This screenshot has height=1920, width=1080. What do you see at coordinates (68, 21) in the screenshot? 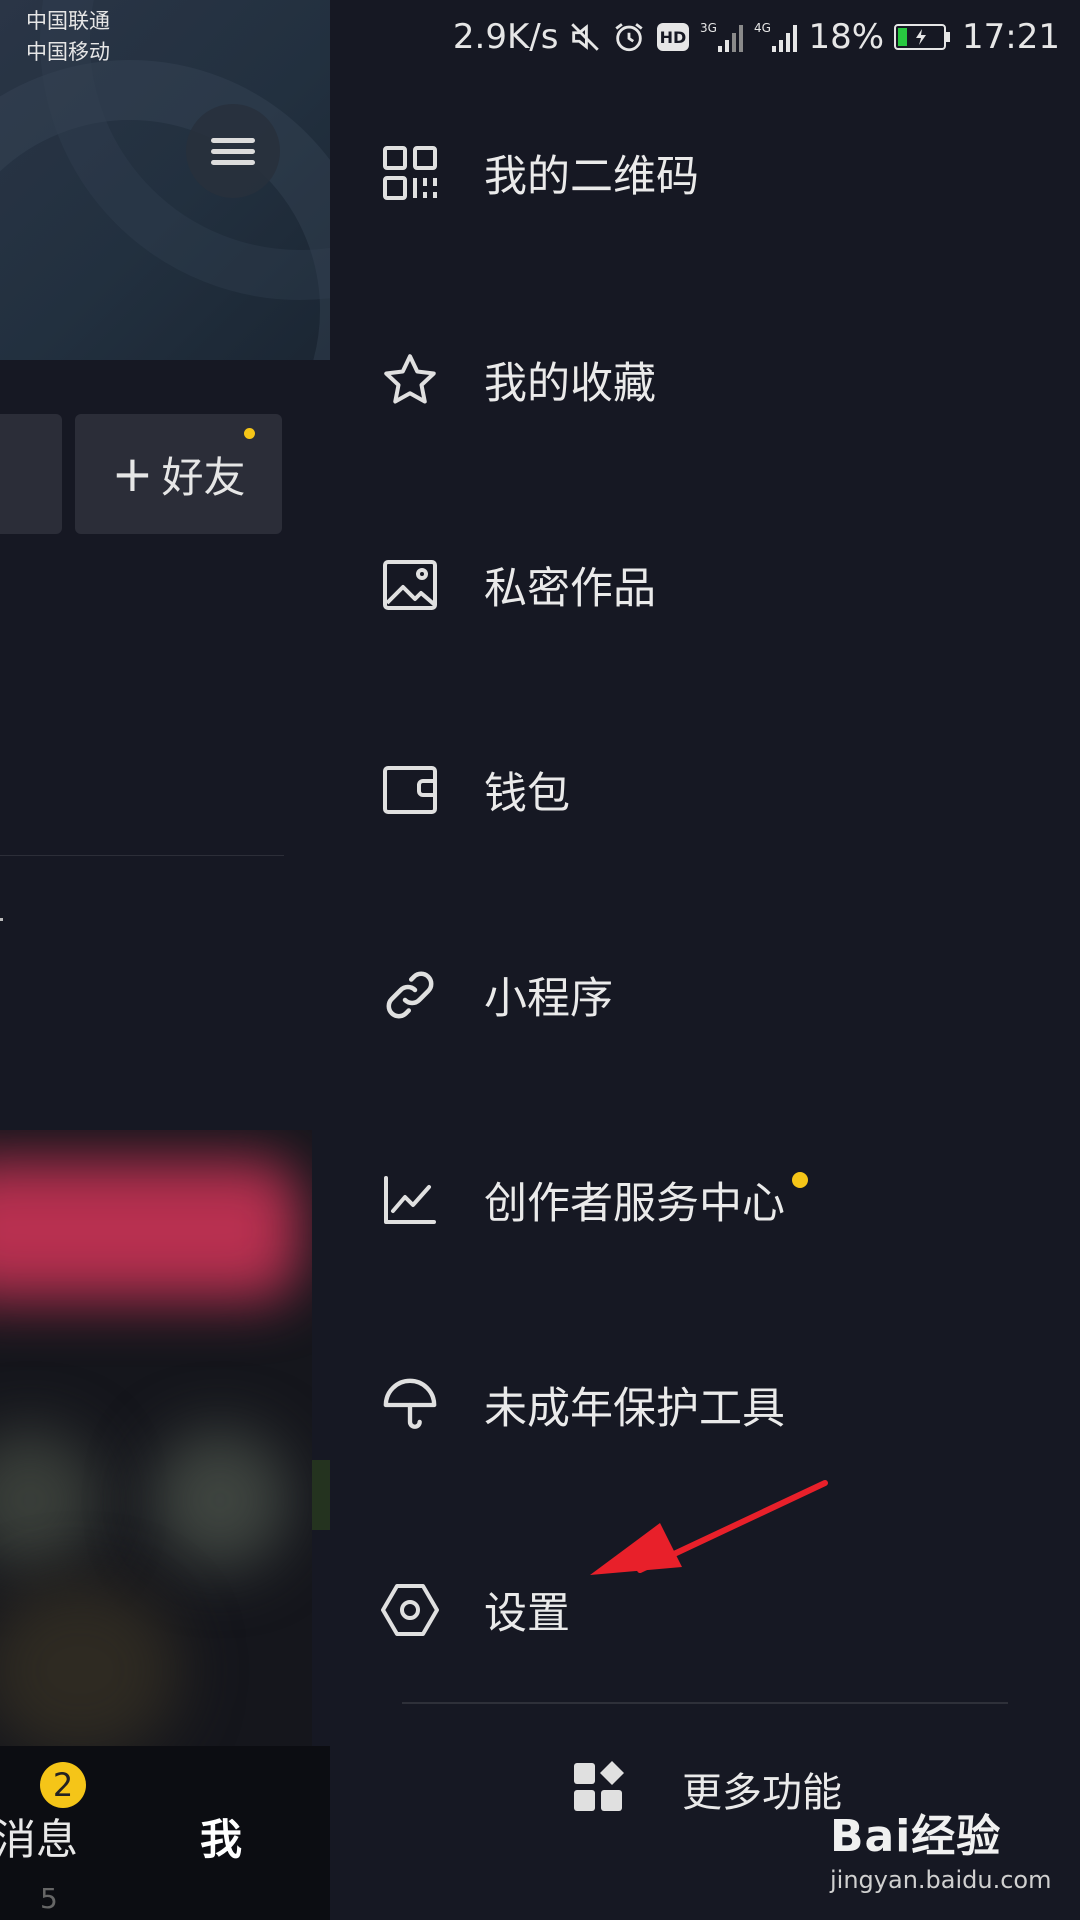
I see `carrier-1: 中国联通` at bounding box center [68, 21].